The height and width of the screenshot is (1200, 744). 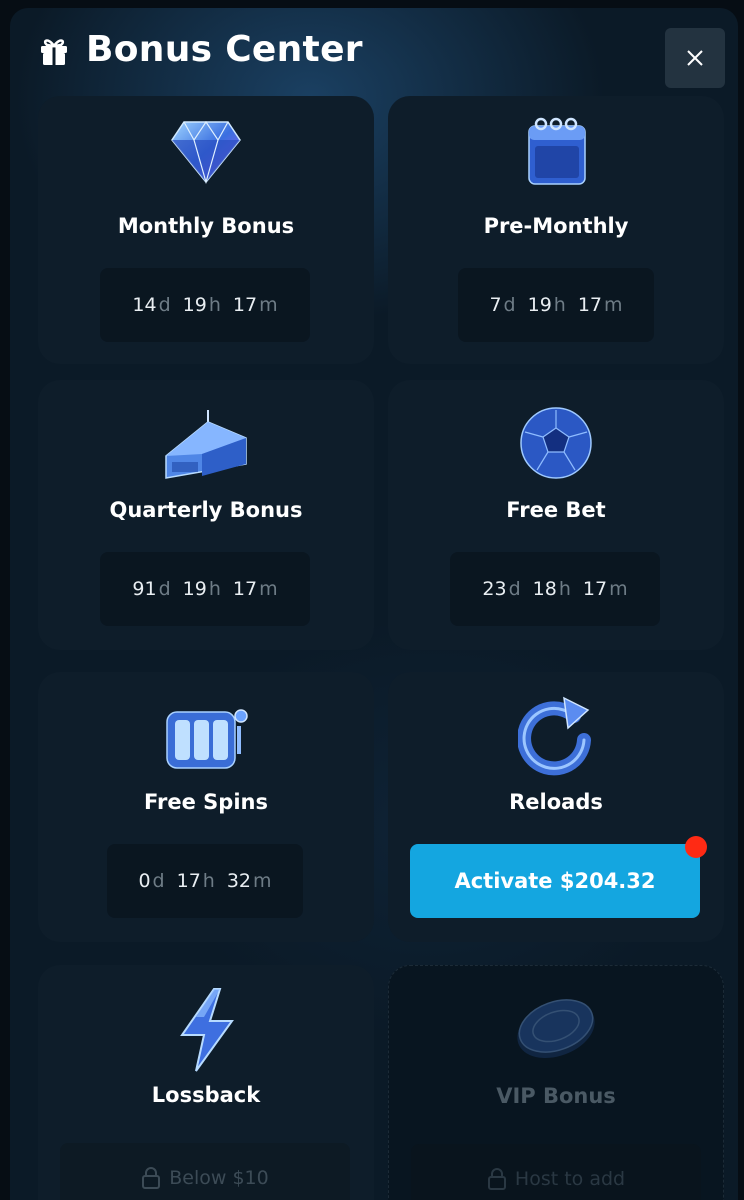 I want to click on countdown-timer: 14 d 19 h 17 m, so click(x=205, y=305).